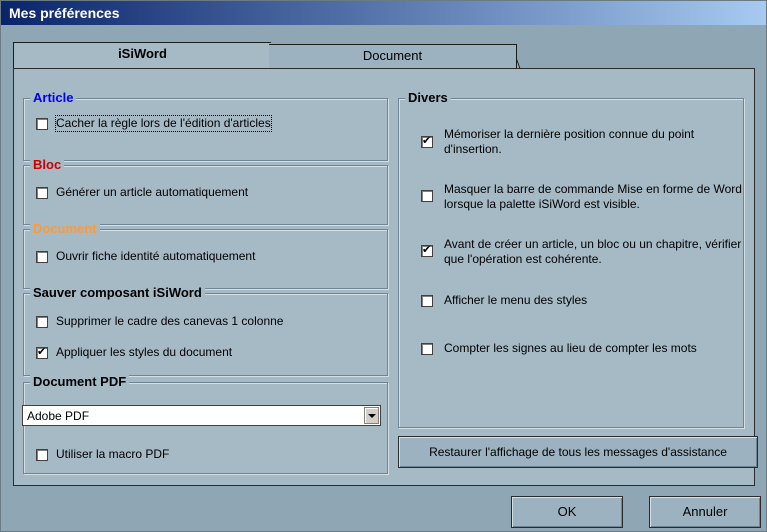 The width and height of the screenshot is (767, 532). Describe the element at coordinates (42, 455) in the screenshot. I see `checkbox-macro-pdf` at that location.